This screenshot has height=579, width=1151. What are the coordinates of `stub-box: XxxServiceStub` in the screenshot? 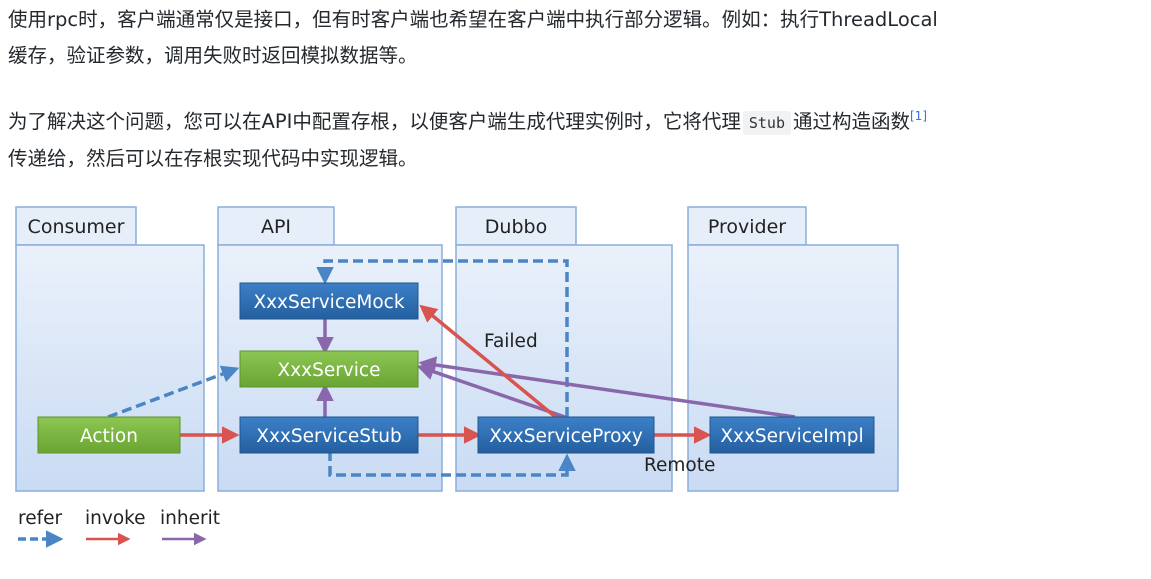 It's located at (329, 435).